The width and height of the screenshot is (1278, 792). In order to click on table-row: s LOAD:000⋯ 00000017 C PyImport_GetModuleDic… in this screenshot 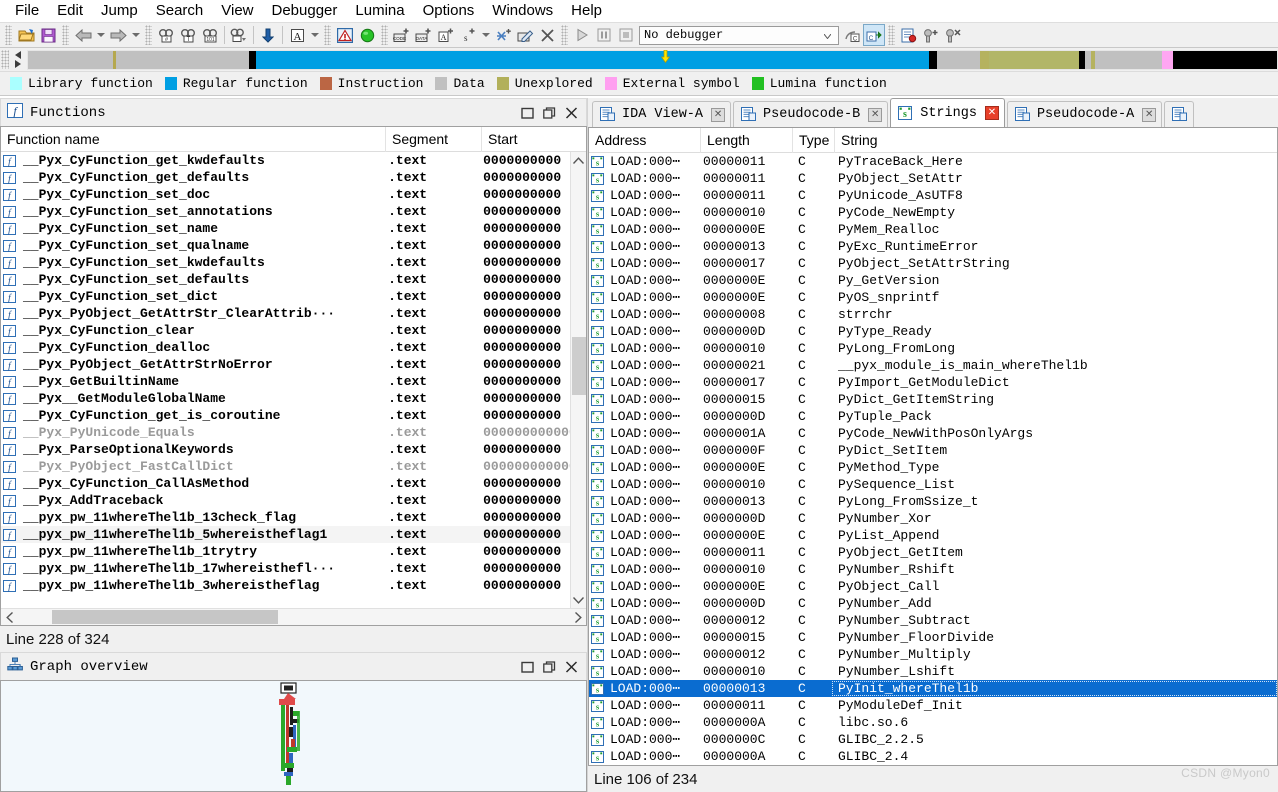, I will do `click(933, 382)`.